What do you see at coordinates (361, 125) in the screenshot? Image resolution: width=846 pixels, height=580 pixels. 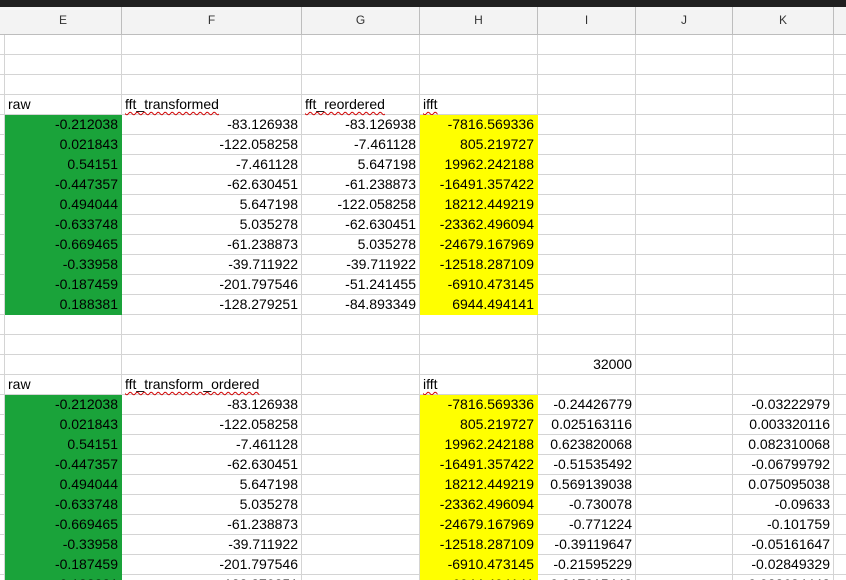 I see `b1-cell-g: -83.126938` at bounding box center [361, 125].